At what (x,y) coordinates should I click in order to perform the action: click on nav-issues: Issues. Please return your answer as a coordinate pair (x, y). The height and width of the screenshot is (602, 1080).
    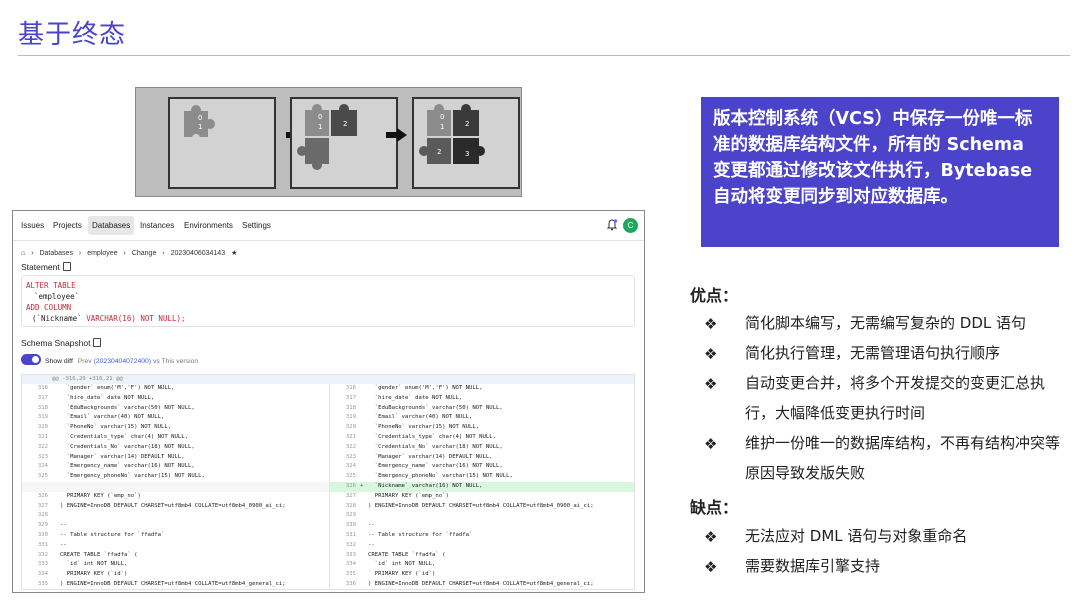
    Looking at the image, I should click on (32, 225).